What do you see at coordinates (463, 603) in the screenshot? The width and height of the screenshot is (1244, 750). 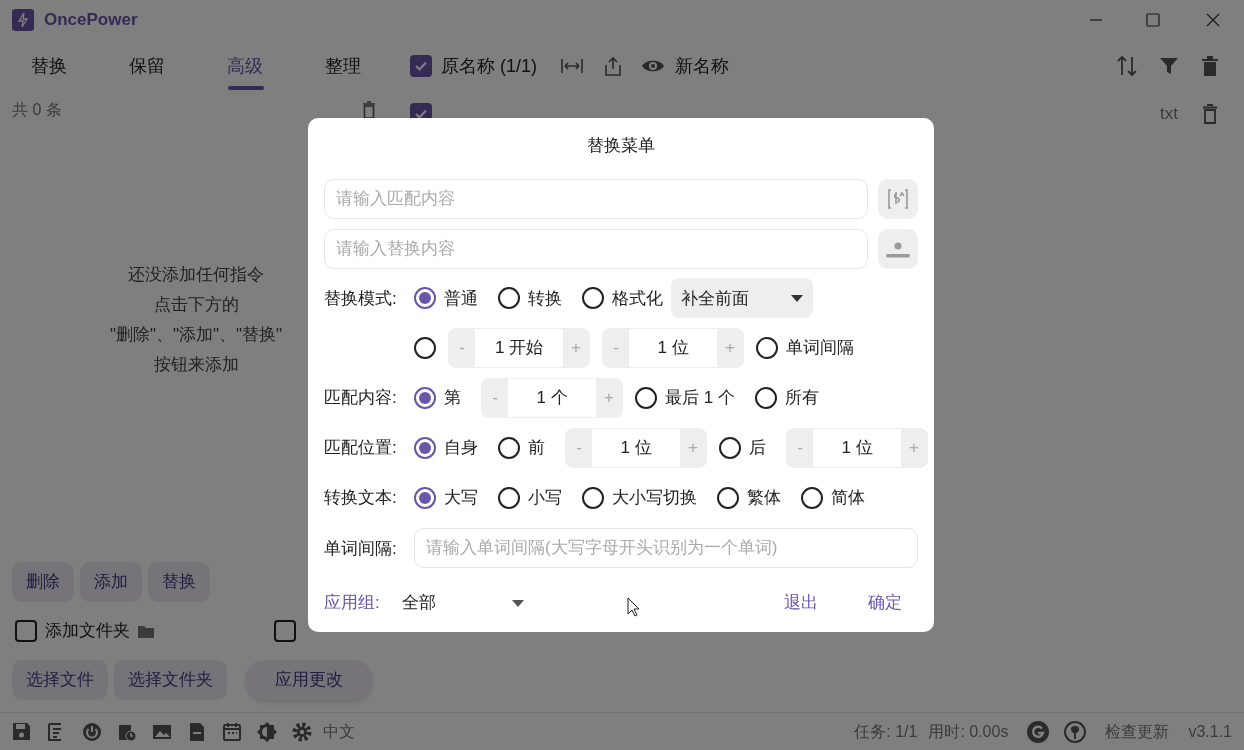 I see `group-dropdown: 全部` at bounding box center [463, 603].